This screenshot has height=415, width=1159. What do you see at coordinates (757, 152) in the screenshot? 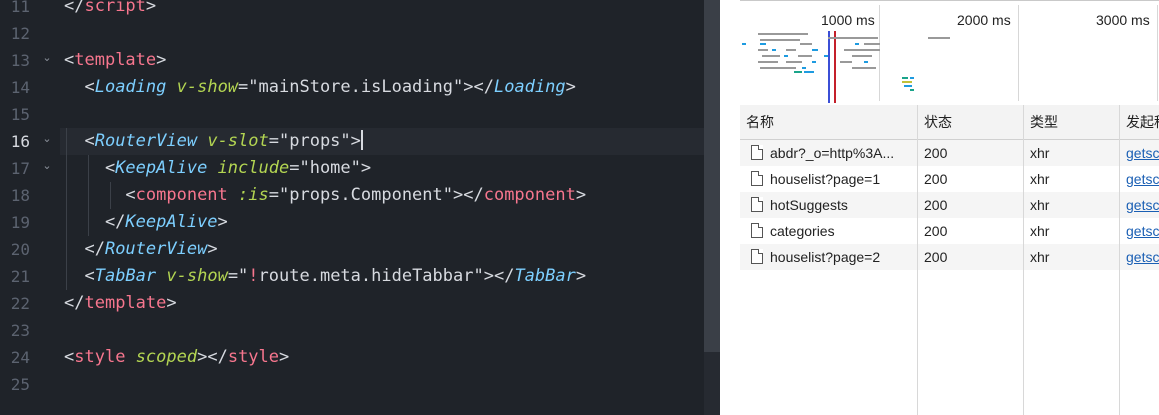
I see `document-icon` at bounding box center [757, 152].